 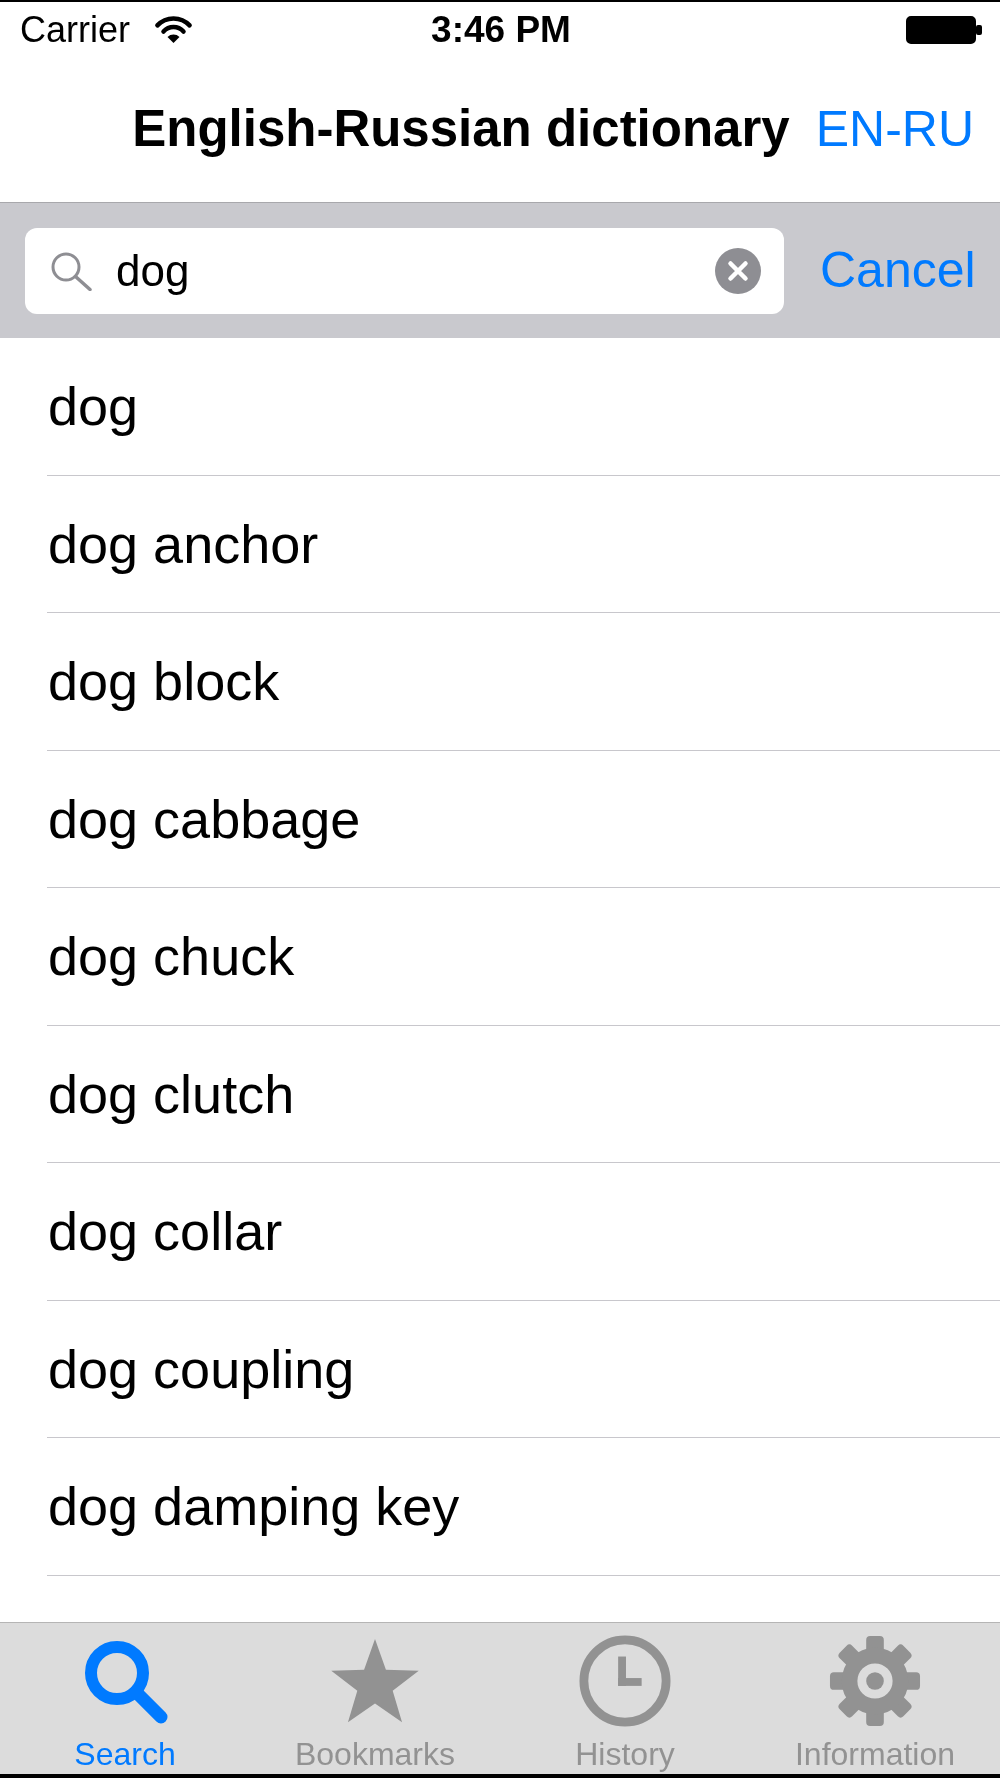 I want to click on list-item: dog collar, so click(x=523, y=1232).